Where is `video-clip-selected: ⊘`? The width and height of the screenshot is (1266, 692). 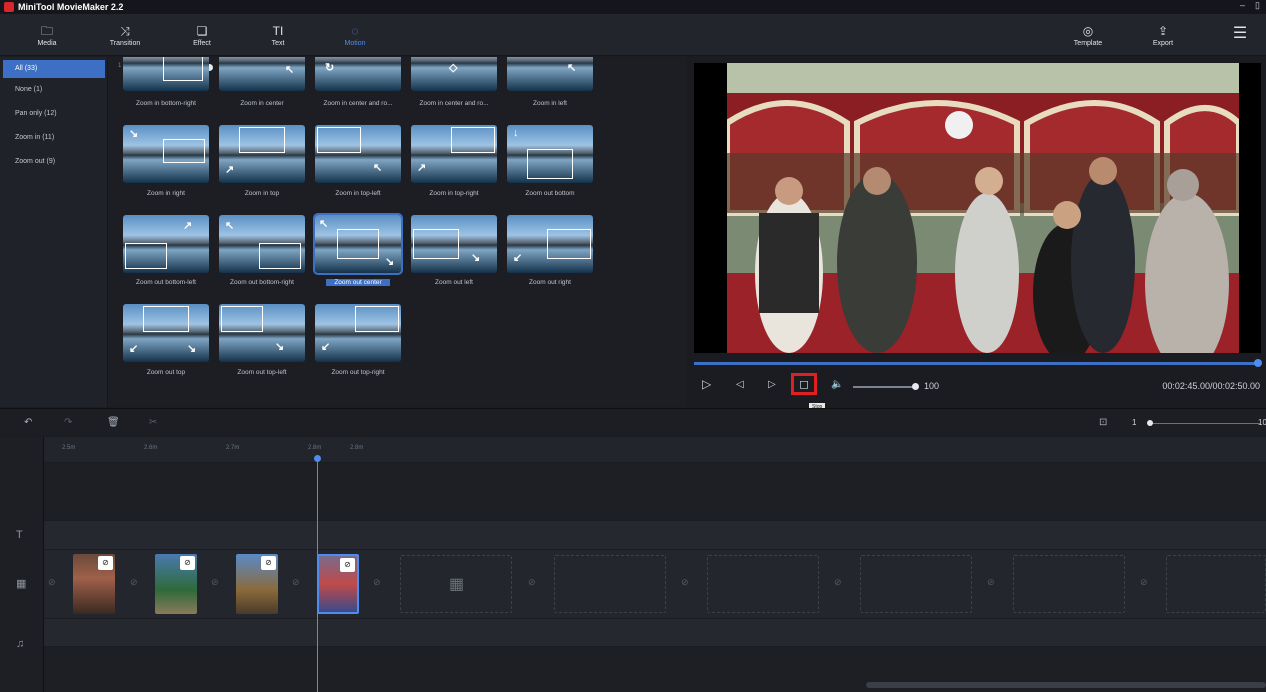 video-clip-selected: ⊘ is located at coordinates (338, 584).